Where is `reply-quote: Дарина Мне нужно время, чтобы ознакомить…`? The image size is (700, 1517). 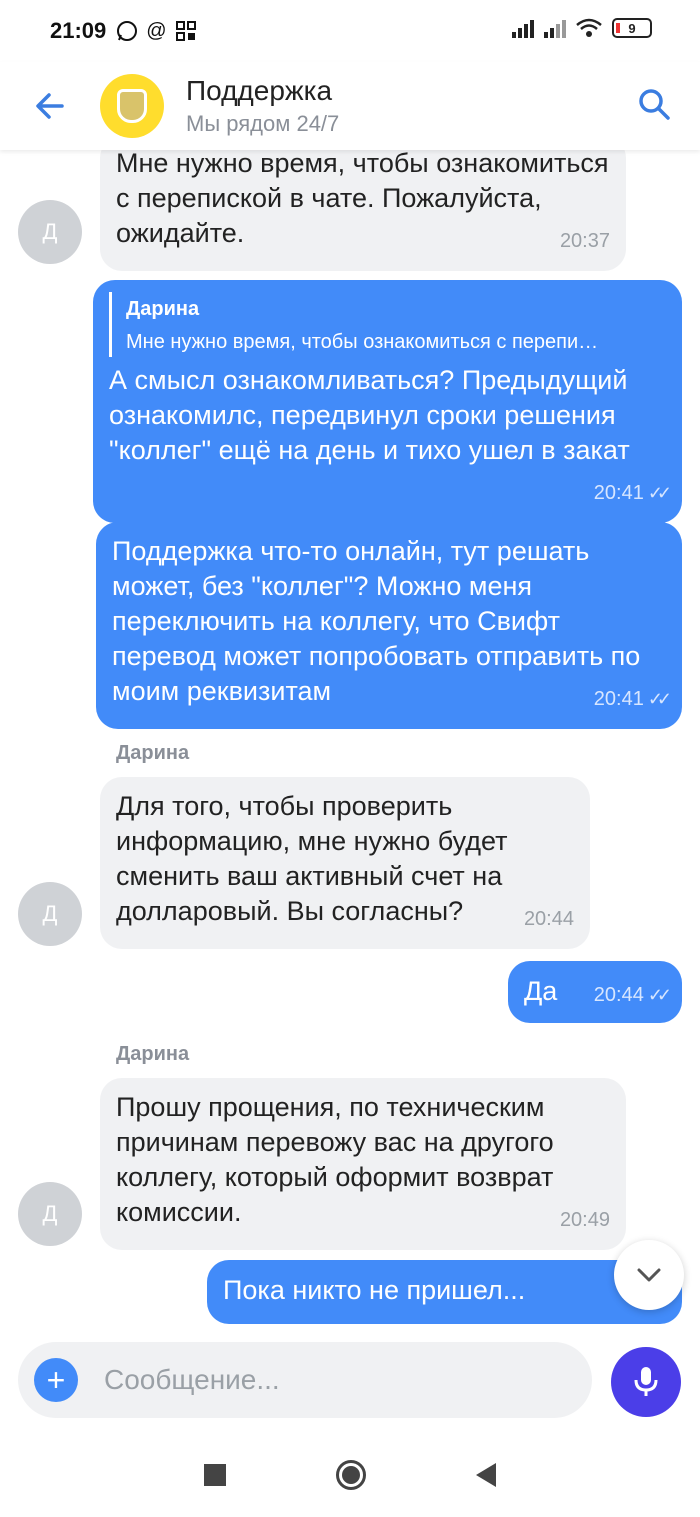 reply-quote: Дарина Мне нужно время, чтобы ознакомить… is located at coordinates (387, 324).